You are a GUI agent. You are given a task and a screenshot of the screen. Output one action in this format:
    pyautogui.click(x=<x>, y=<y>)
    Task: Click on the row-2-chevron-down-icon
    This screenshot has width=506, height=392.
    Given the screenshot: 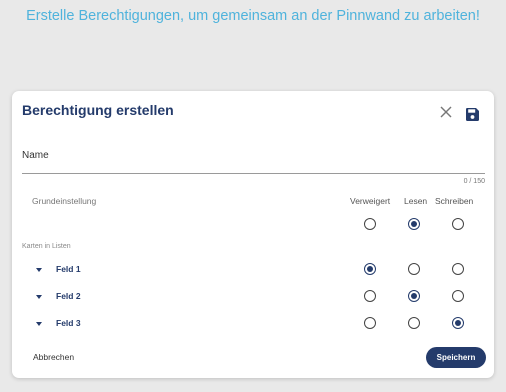 What is the action you would take?
    pyautogui.click(x=39, y=297)
    